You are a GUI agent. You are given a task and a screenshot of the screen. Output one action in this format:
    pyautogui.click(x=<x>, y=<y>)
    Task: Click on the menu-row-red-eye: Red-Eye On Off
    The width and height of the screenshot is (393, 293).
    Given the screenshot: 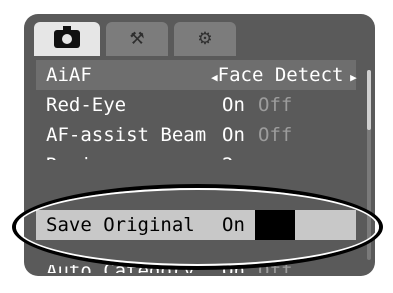 What is the action you would take?
    pyautogui.click(x=196, y=105)
    